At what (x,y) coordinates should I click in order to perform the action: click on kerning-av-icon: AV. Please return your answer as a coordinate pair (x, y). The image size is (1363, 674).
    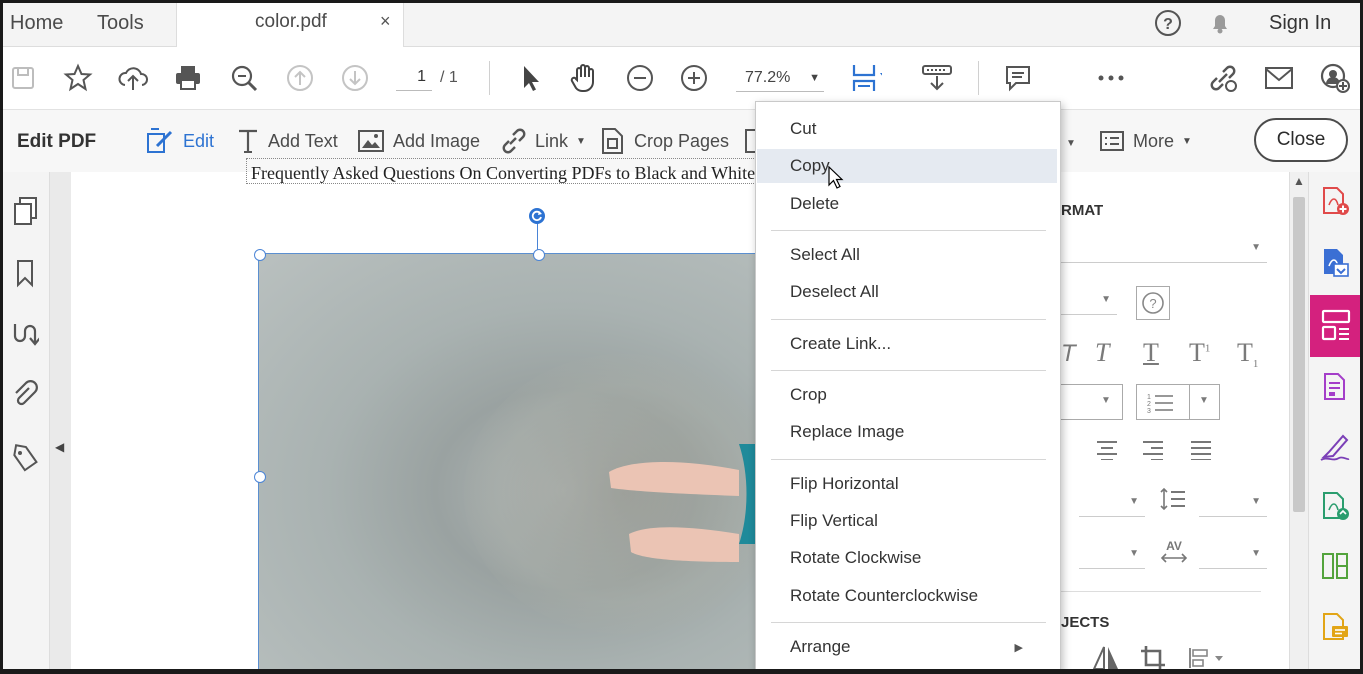
    Looking at the image, I should click on (1174, 552).